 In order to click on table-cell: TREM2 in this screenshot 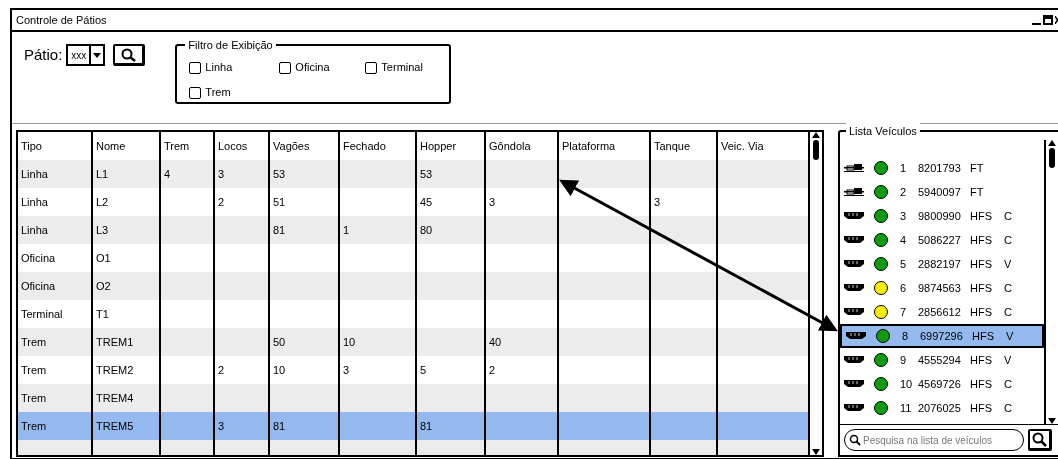, I will do `click(115, 369)`.